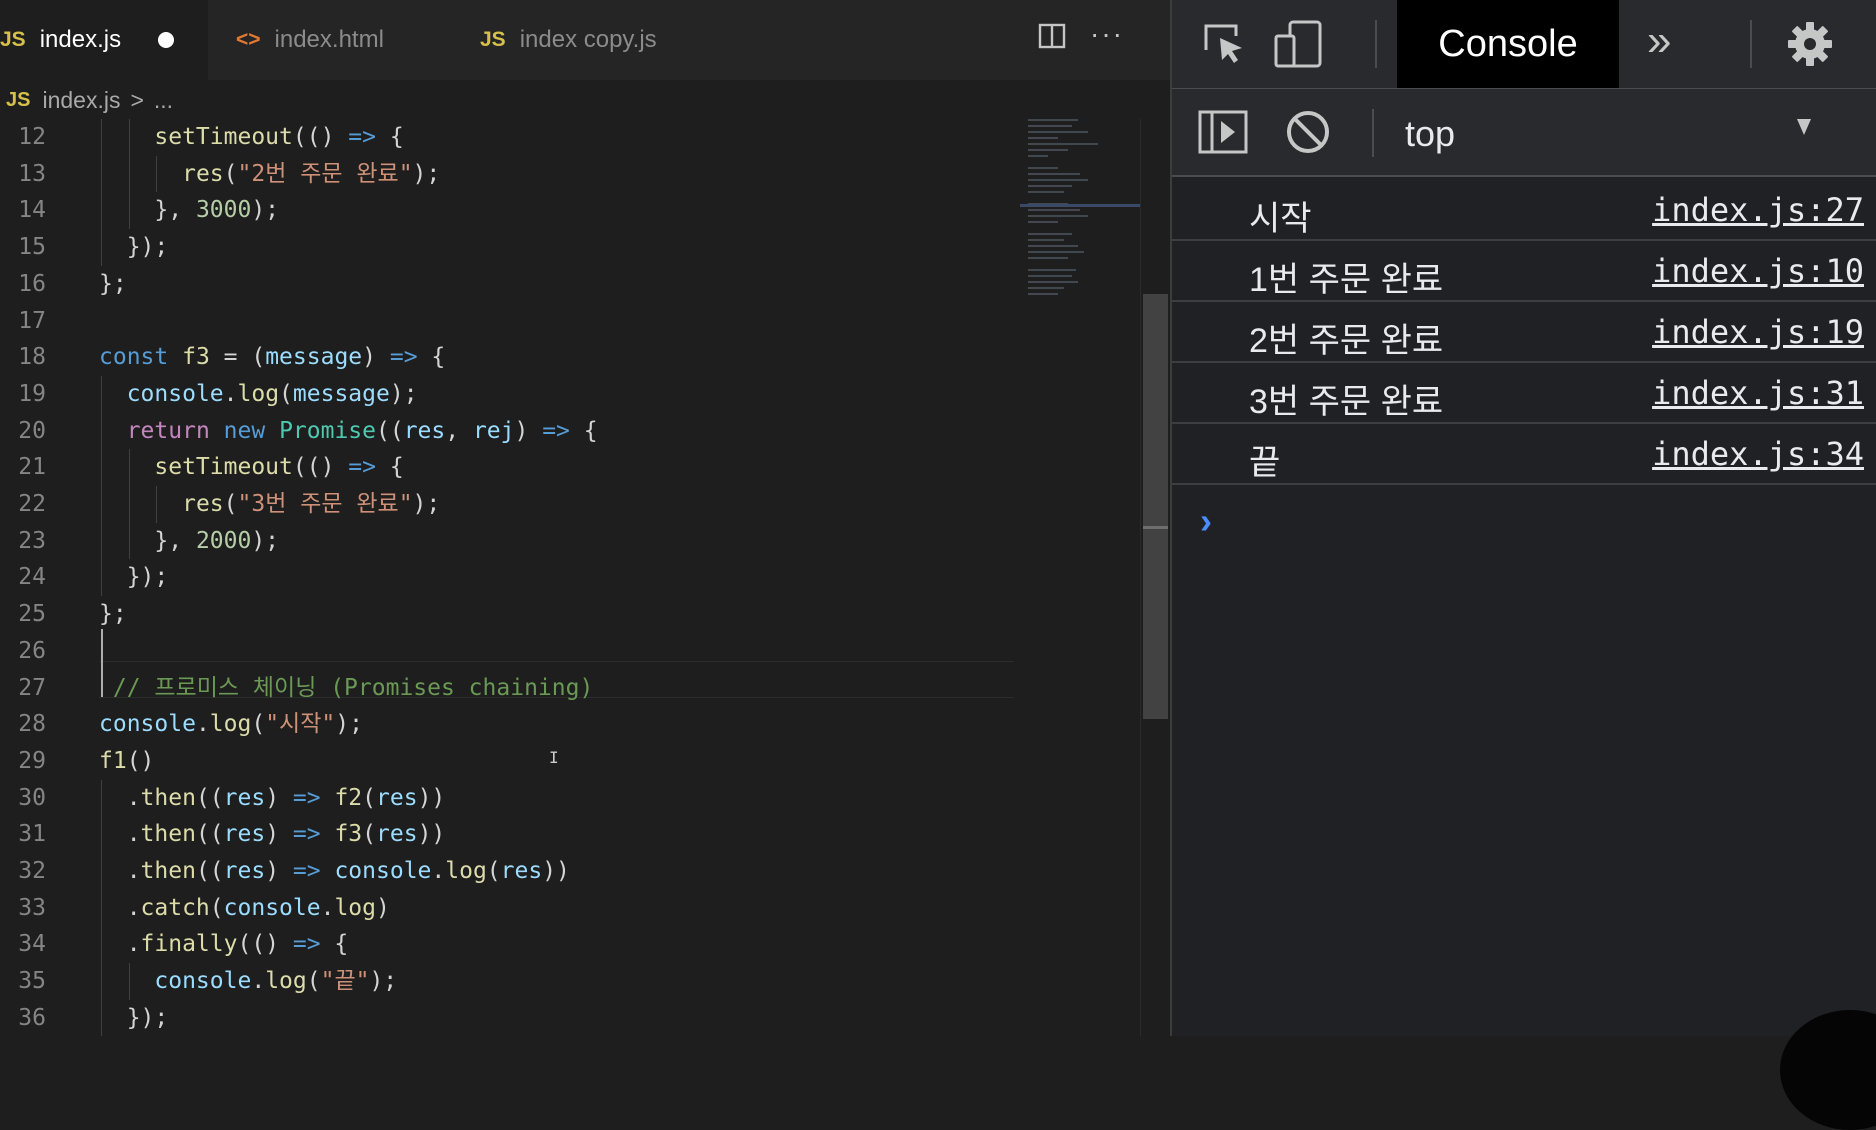 The height and width of the screenshot is (1130, 1876). I want to click on code-line: 27 // 프로미스 체이닝 (Promises chaining), so click(510, 688).